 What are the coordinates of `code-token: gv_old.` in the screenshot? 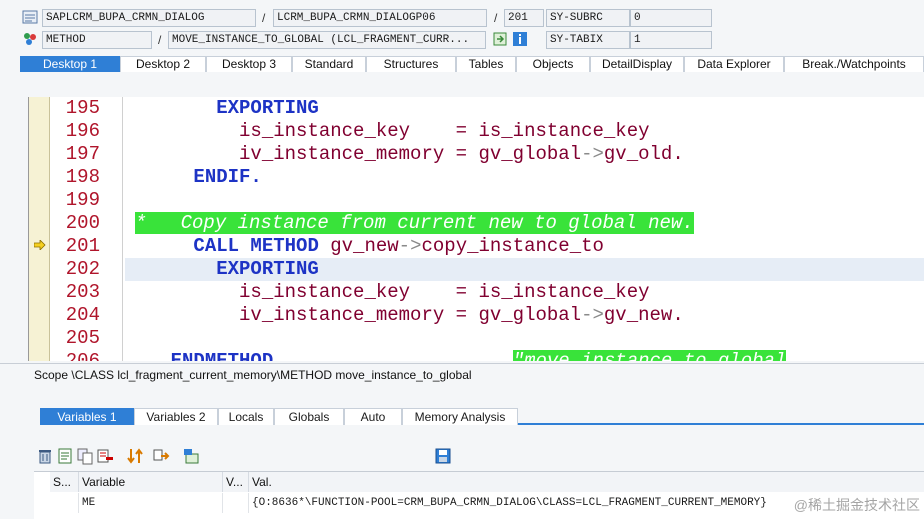 It's located at (643, 154).